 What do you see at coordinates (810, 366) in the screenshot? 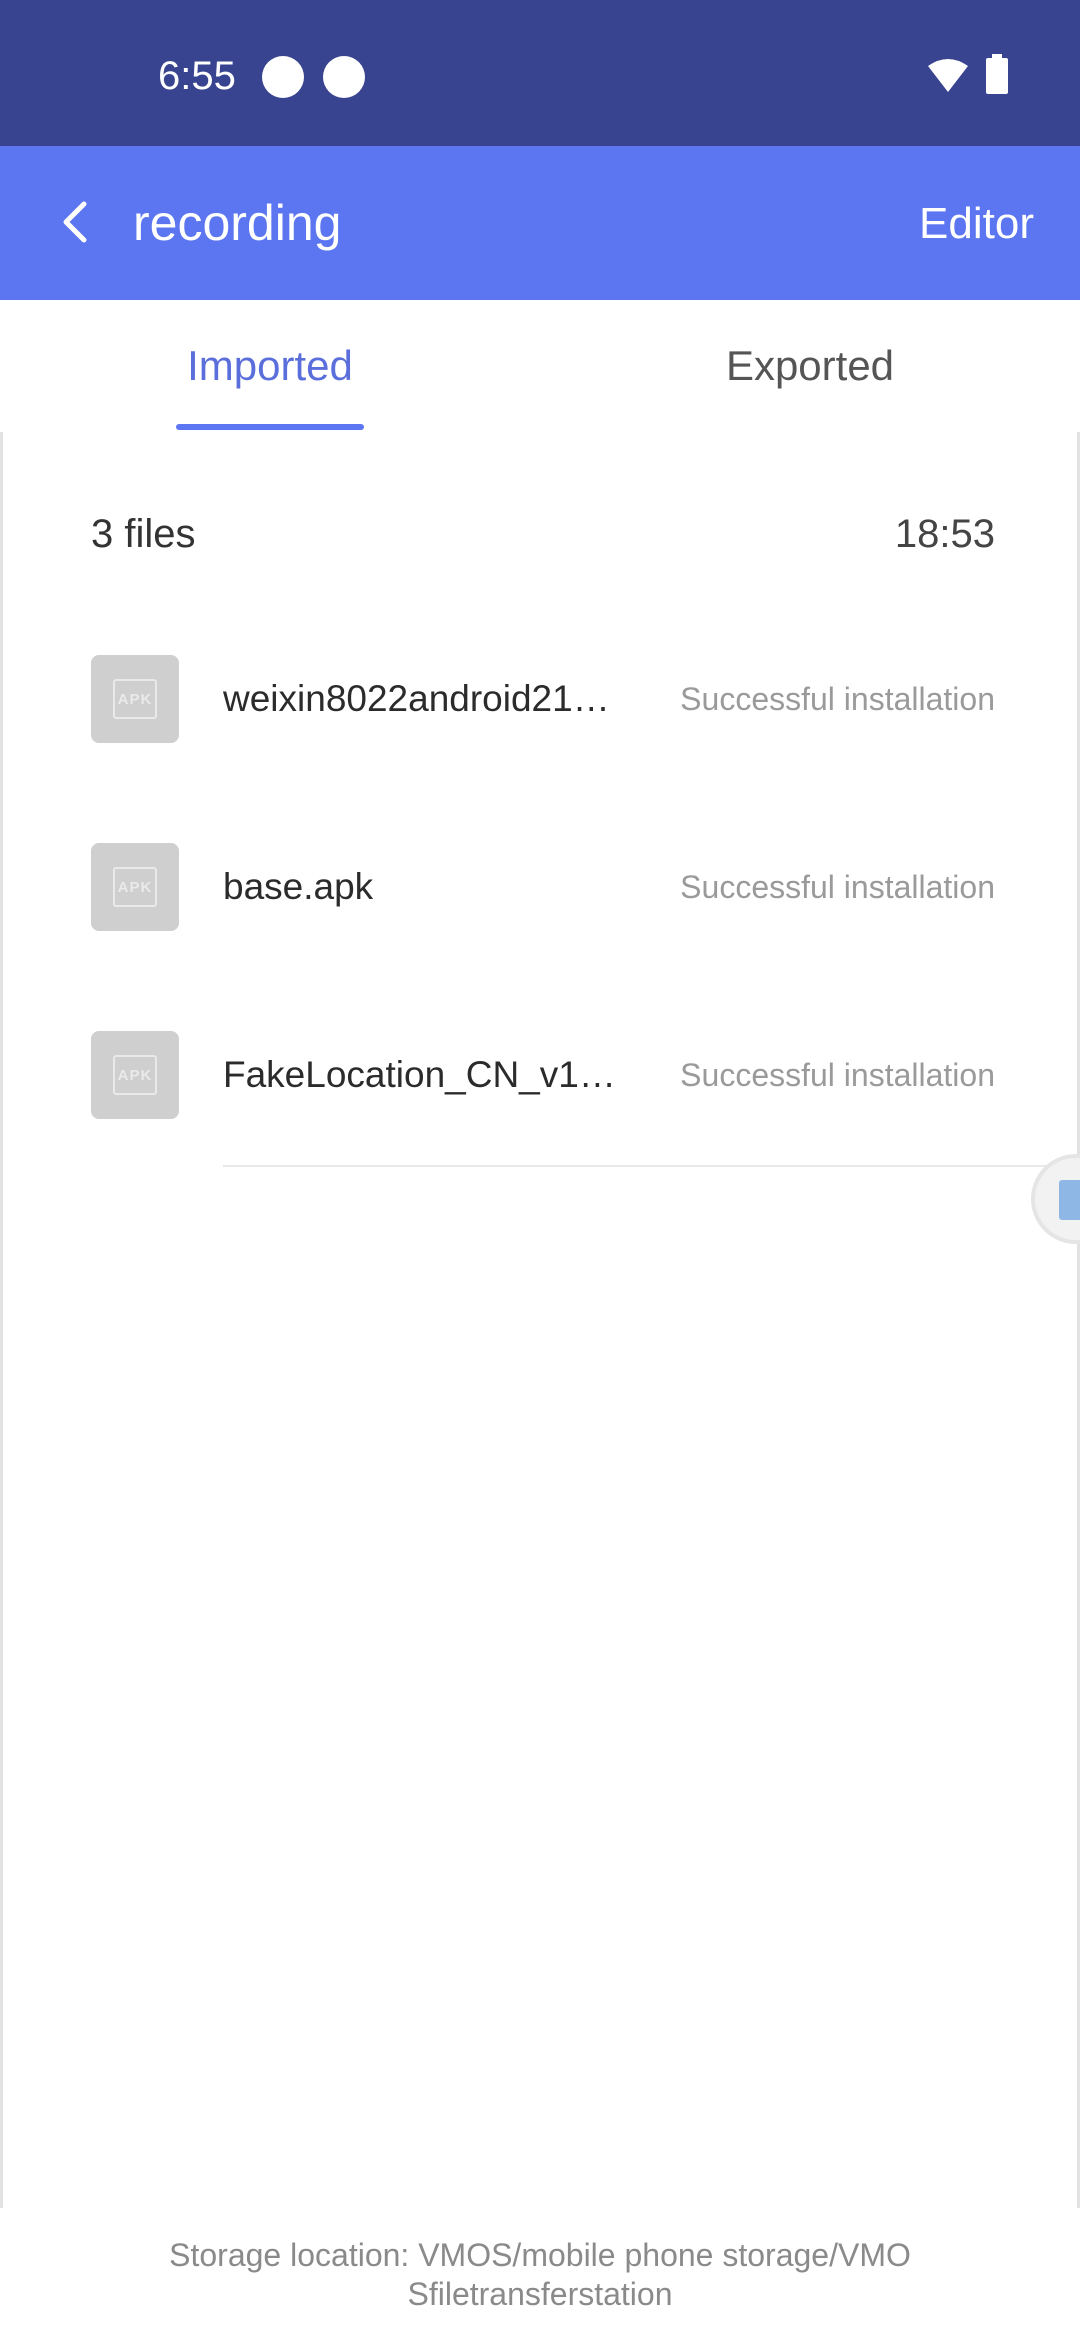
I see `tab-exported: Exported` at bounding box center [810, 366].